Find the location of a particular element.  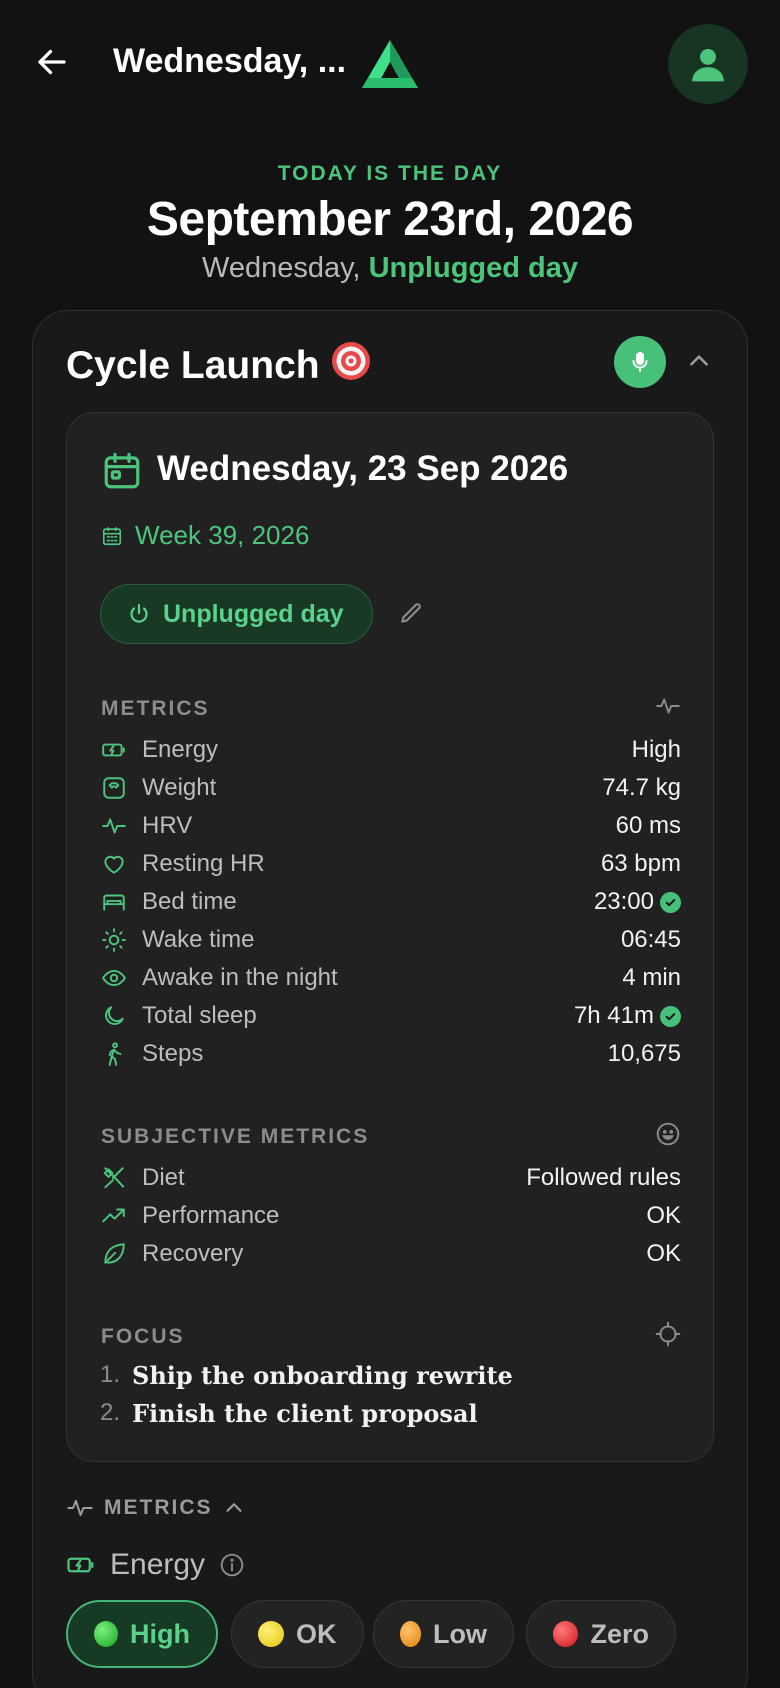

calendar-icon is located at coordinates (122, 470).